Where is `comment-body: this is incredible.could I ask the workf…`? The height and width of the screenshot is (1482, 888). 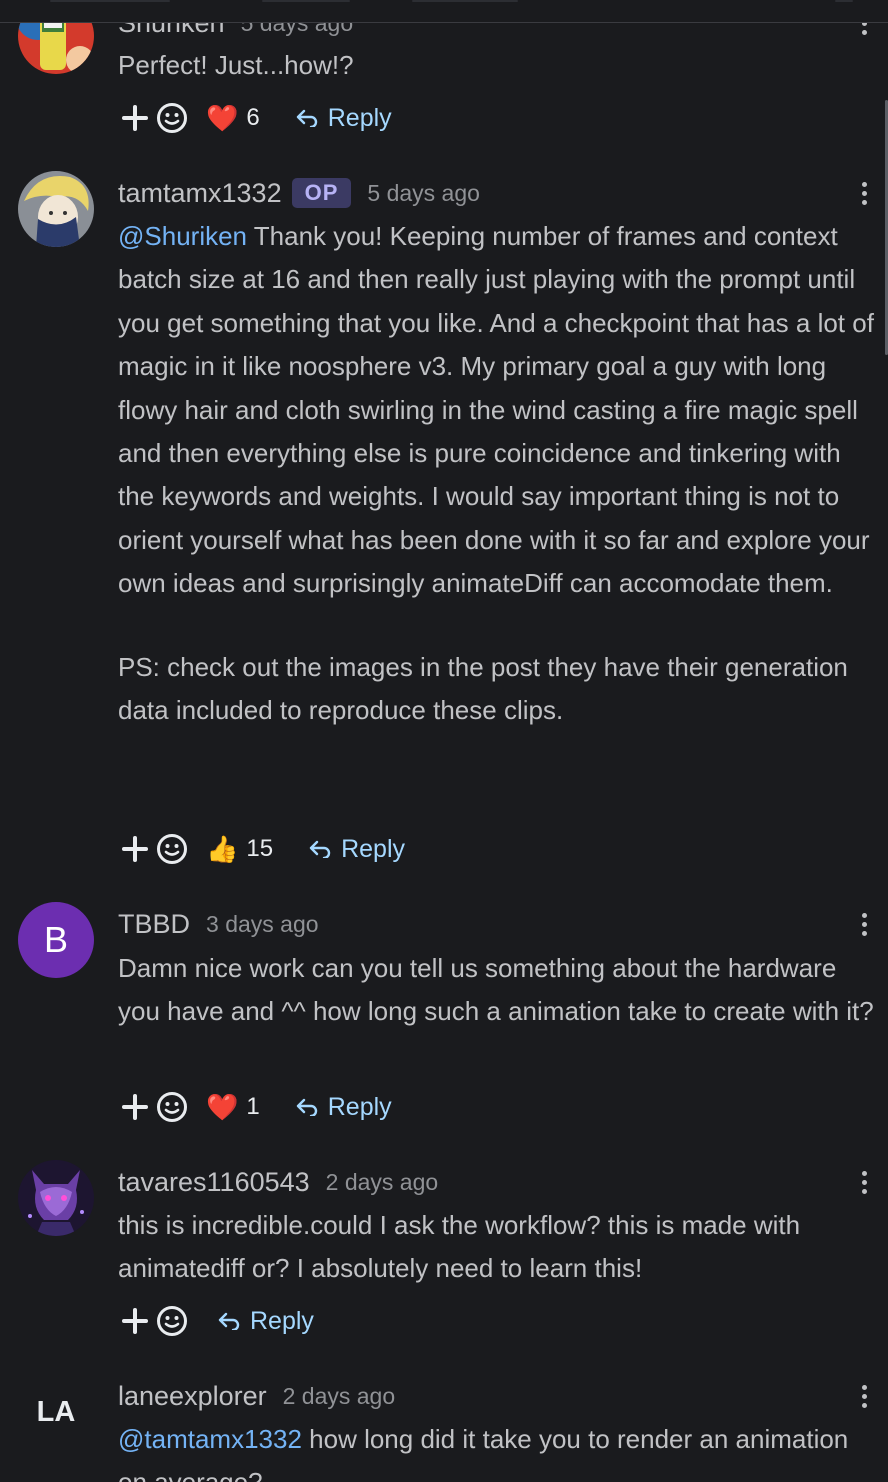
comment-body: this is incredible.could I ask the workf… is located at coordinates (500, 1247).